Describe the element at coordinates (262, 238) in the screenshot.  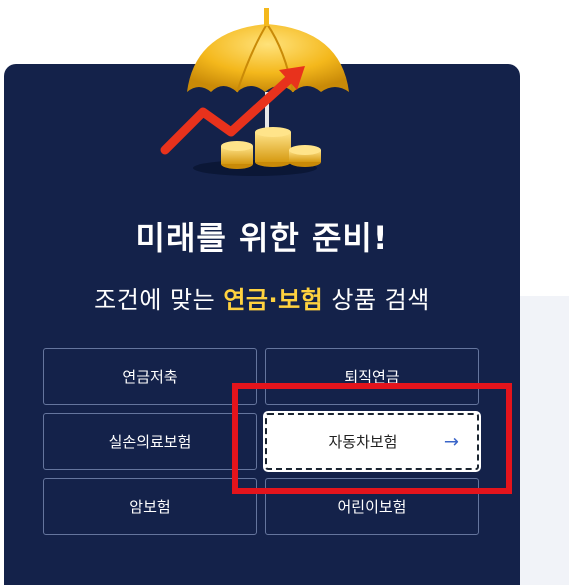
I see `panel-title: 미래를 위한 준비!` at that location.